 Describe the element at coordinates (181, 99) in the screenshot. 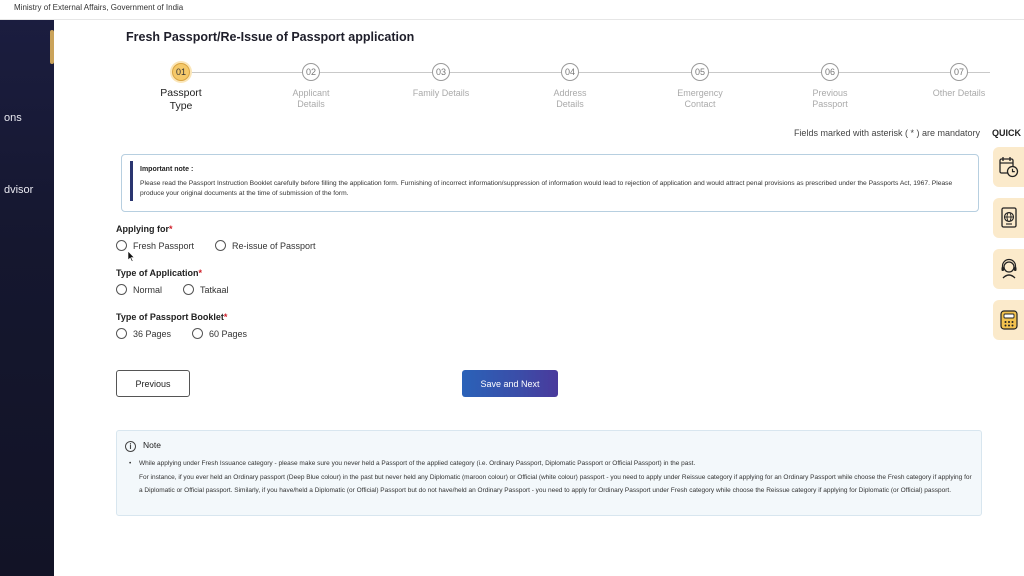

I see `step-label: Passport Type` at that location.